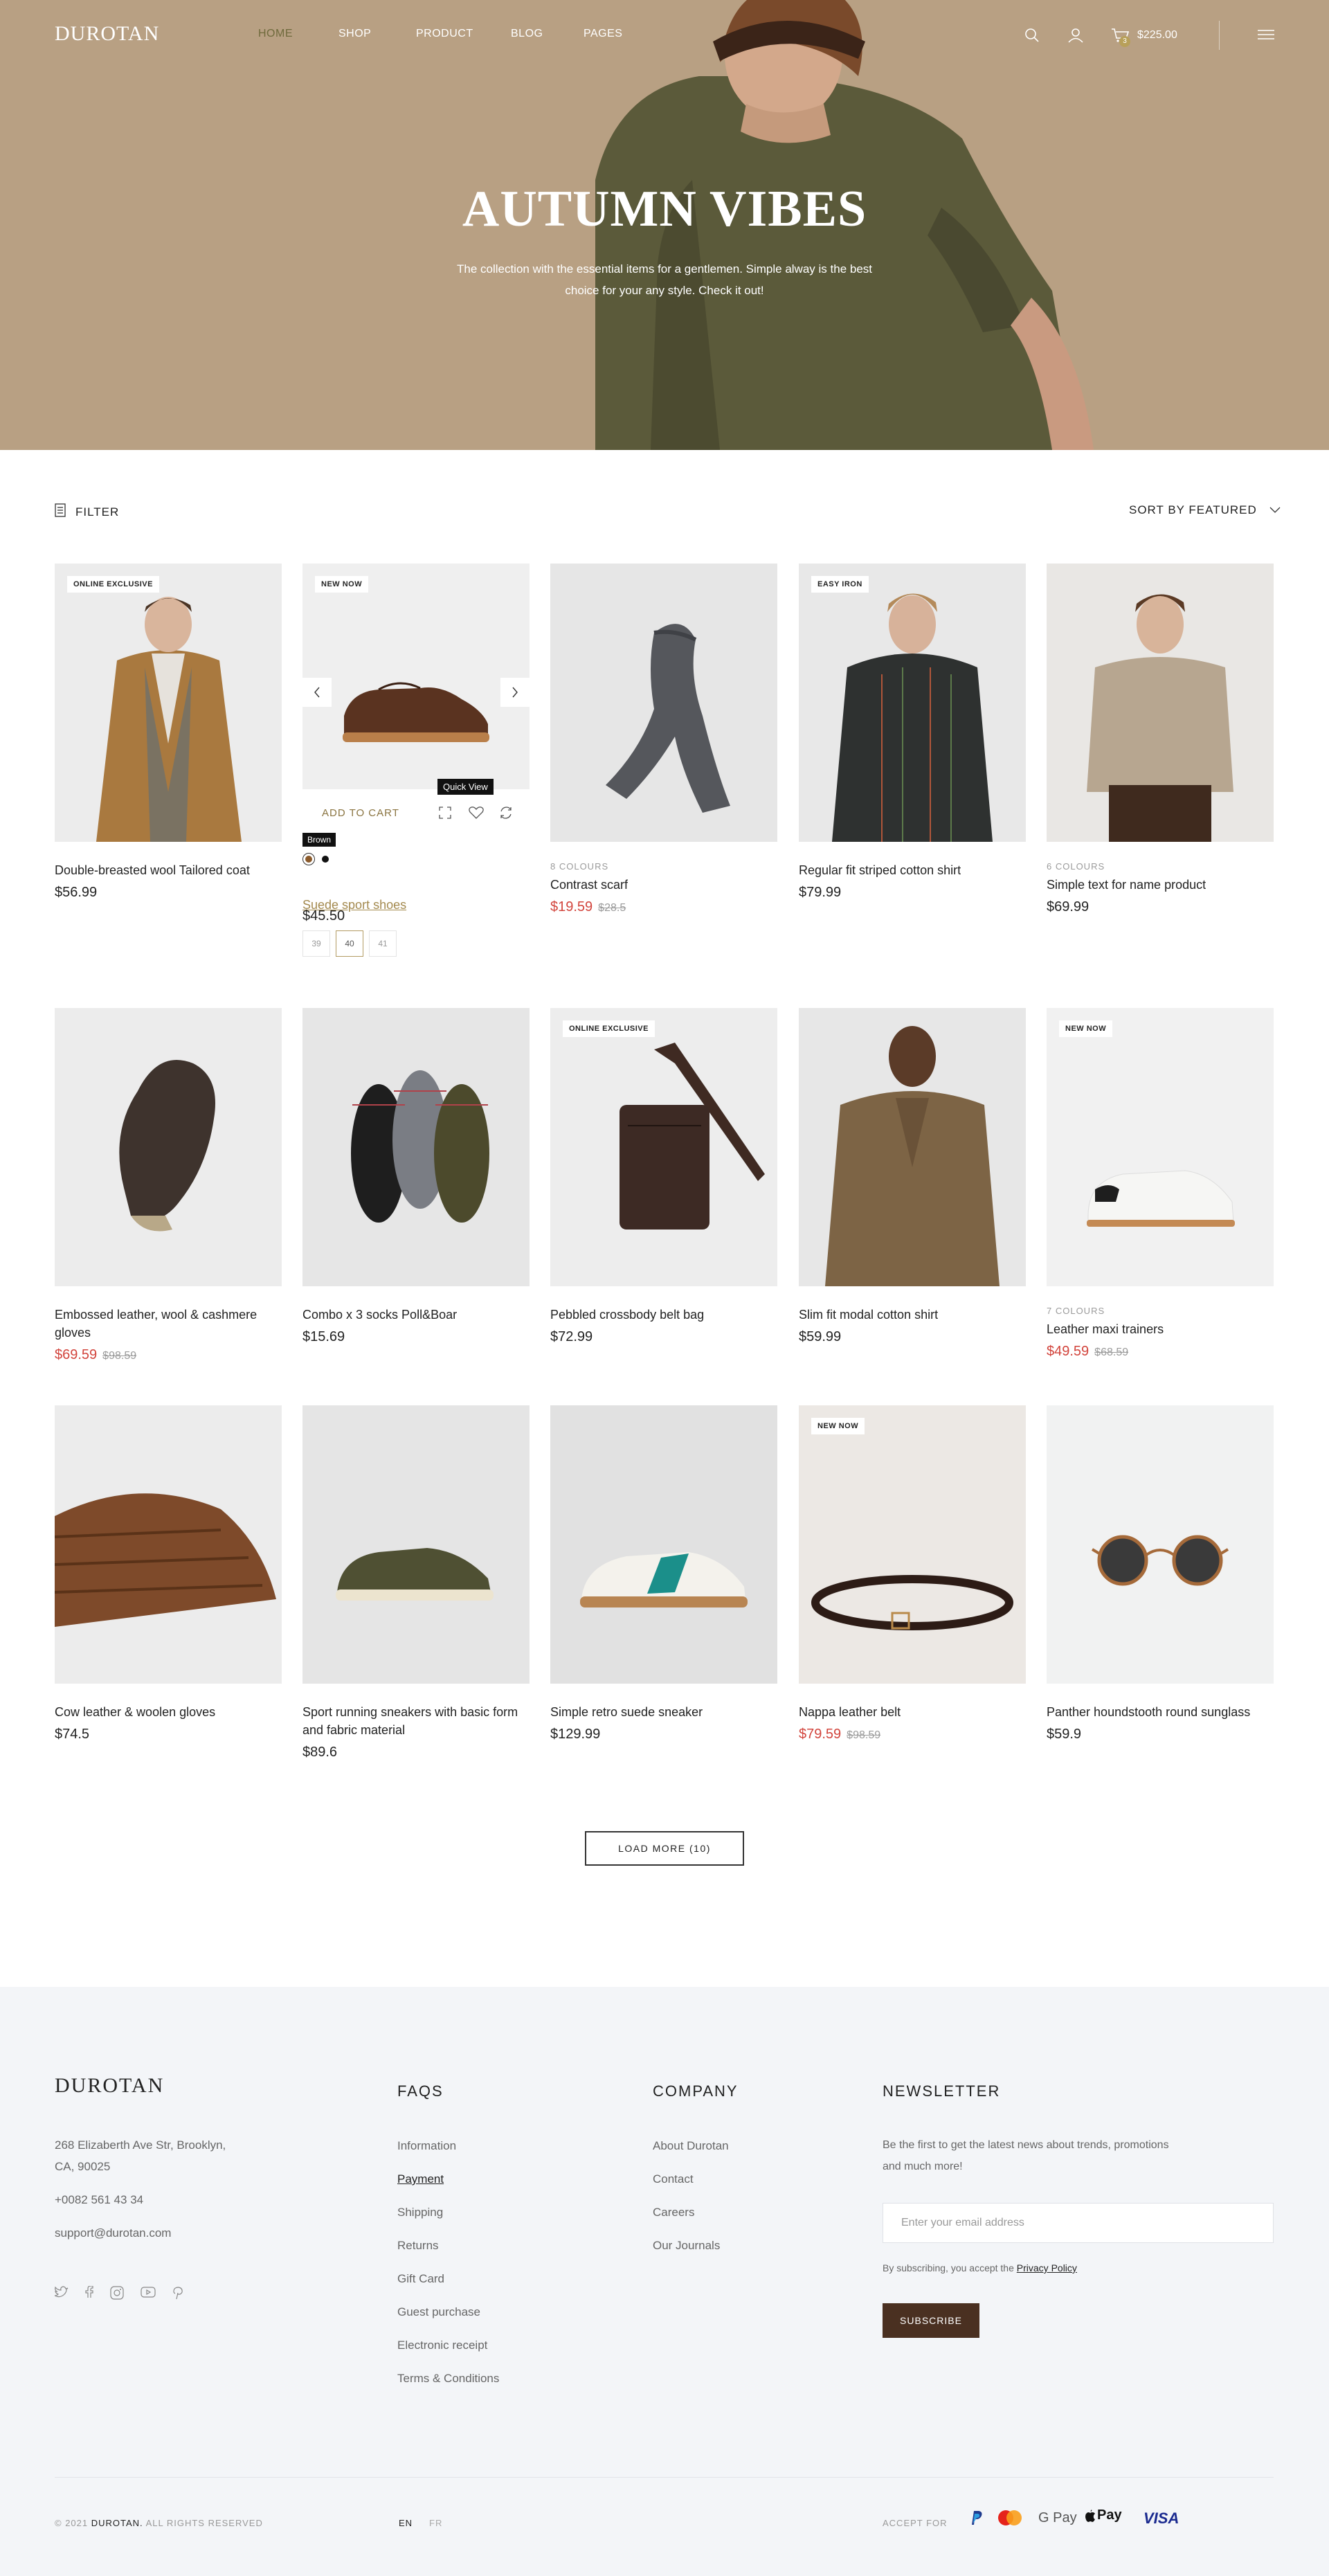  I want to click on add-to-cart-button: ADD TO CART, so click(360, 813).